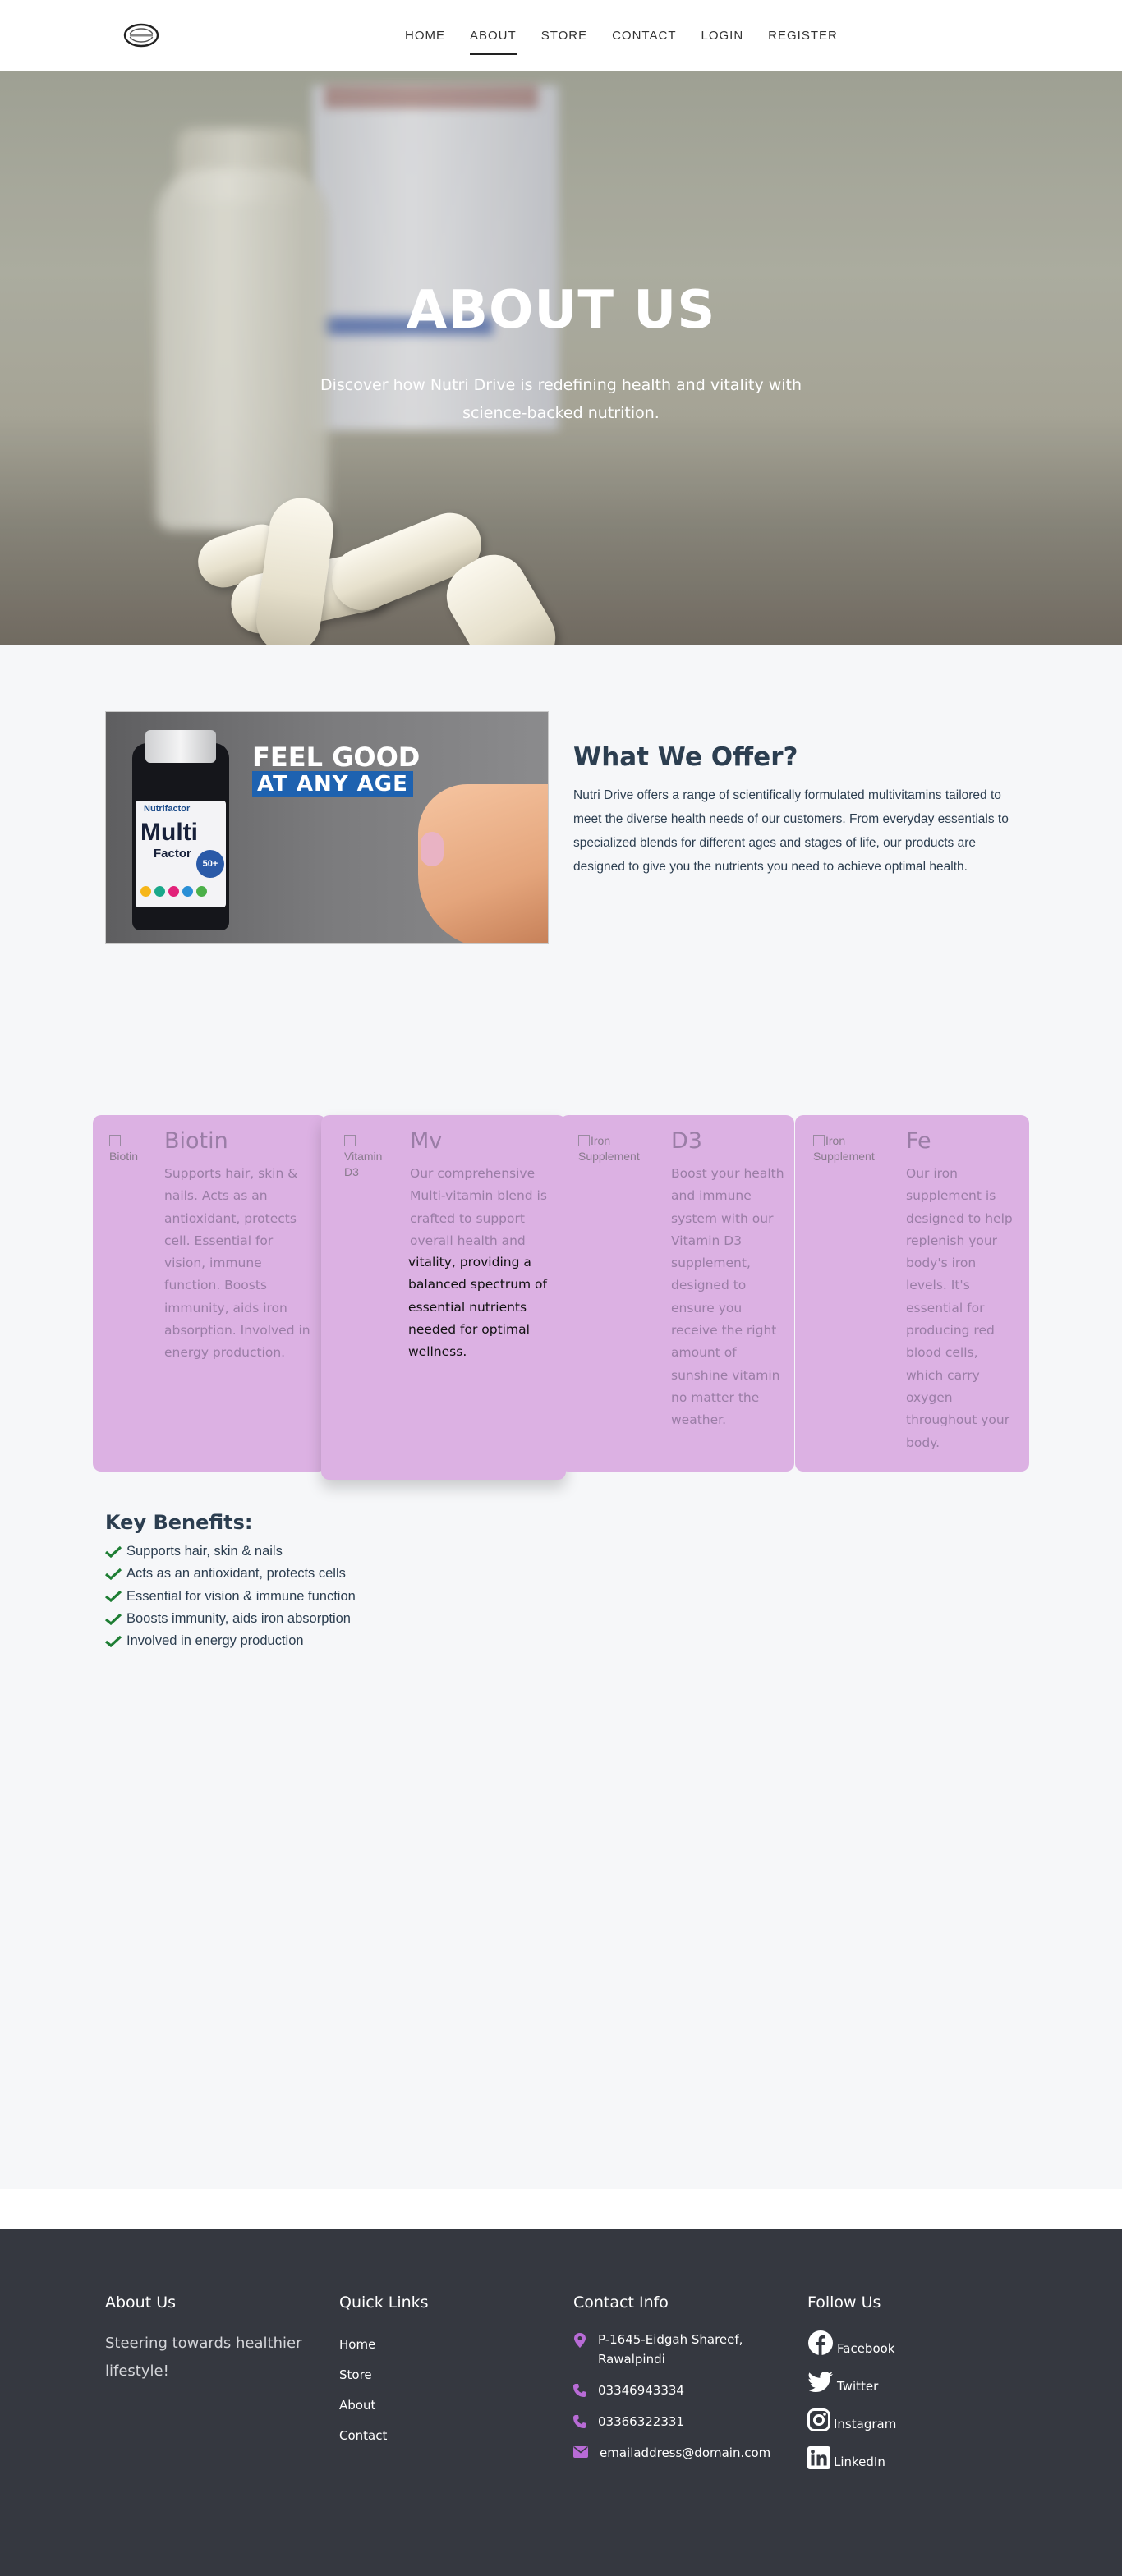 The width and height of the screenshot is (1122, 2576). Describe the element at coordinates (621, 2303) in the screenshot. I see `footer-heading: Contact Info` at that location.